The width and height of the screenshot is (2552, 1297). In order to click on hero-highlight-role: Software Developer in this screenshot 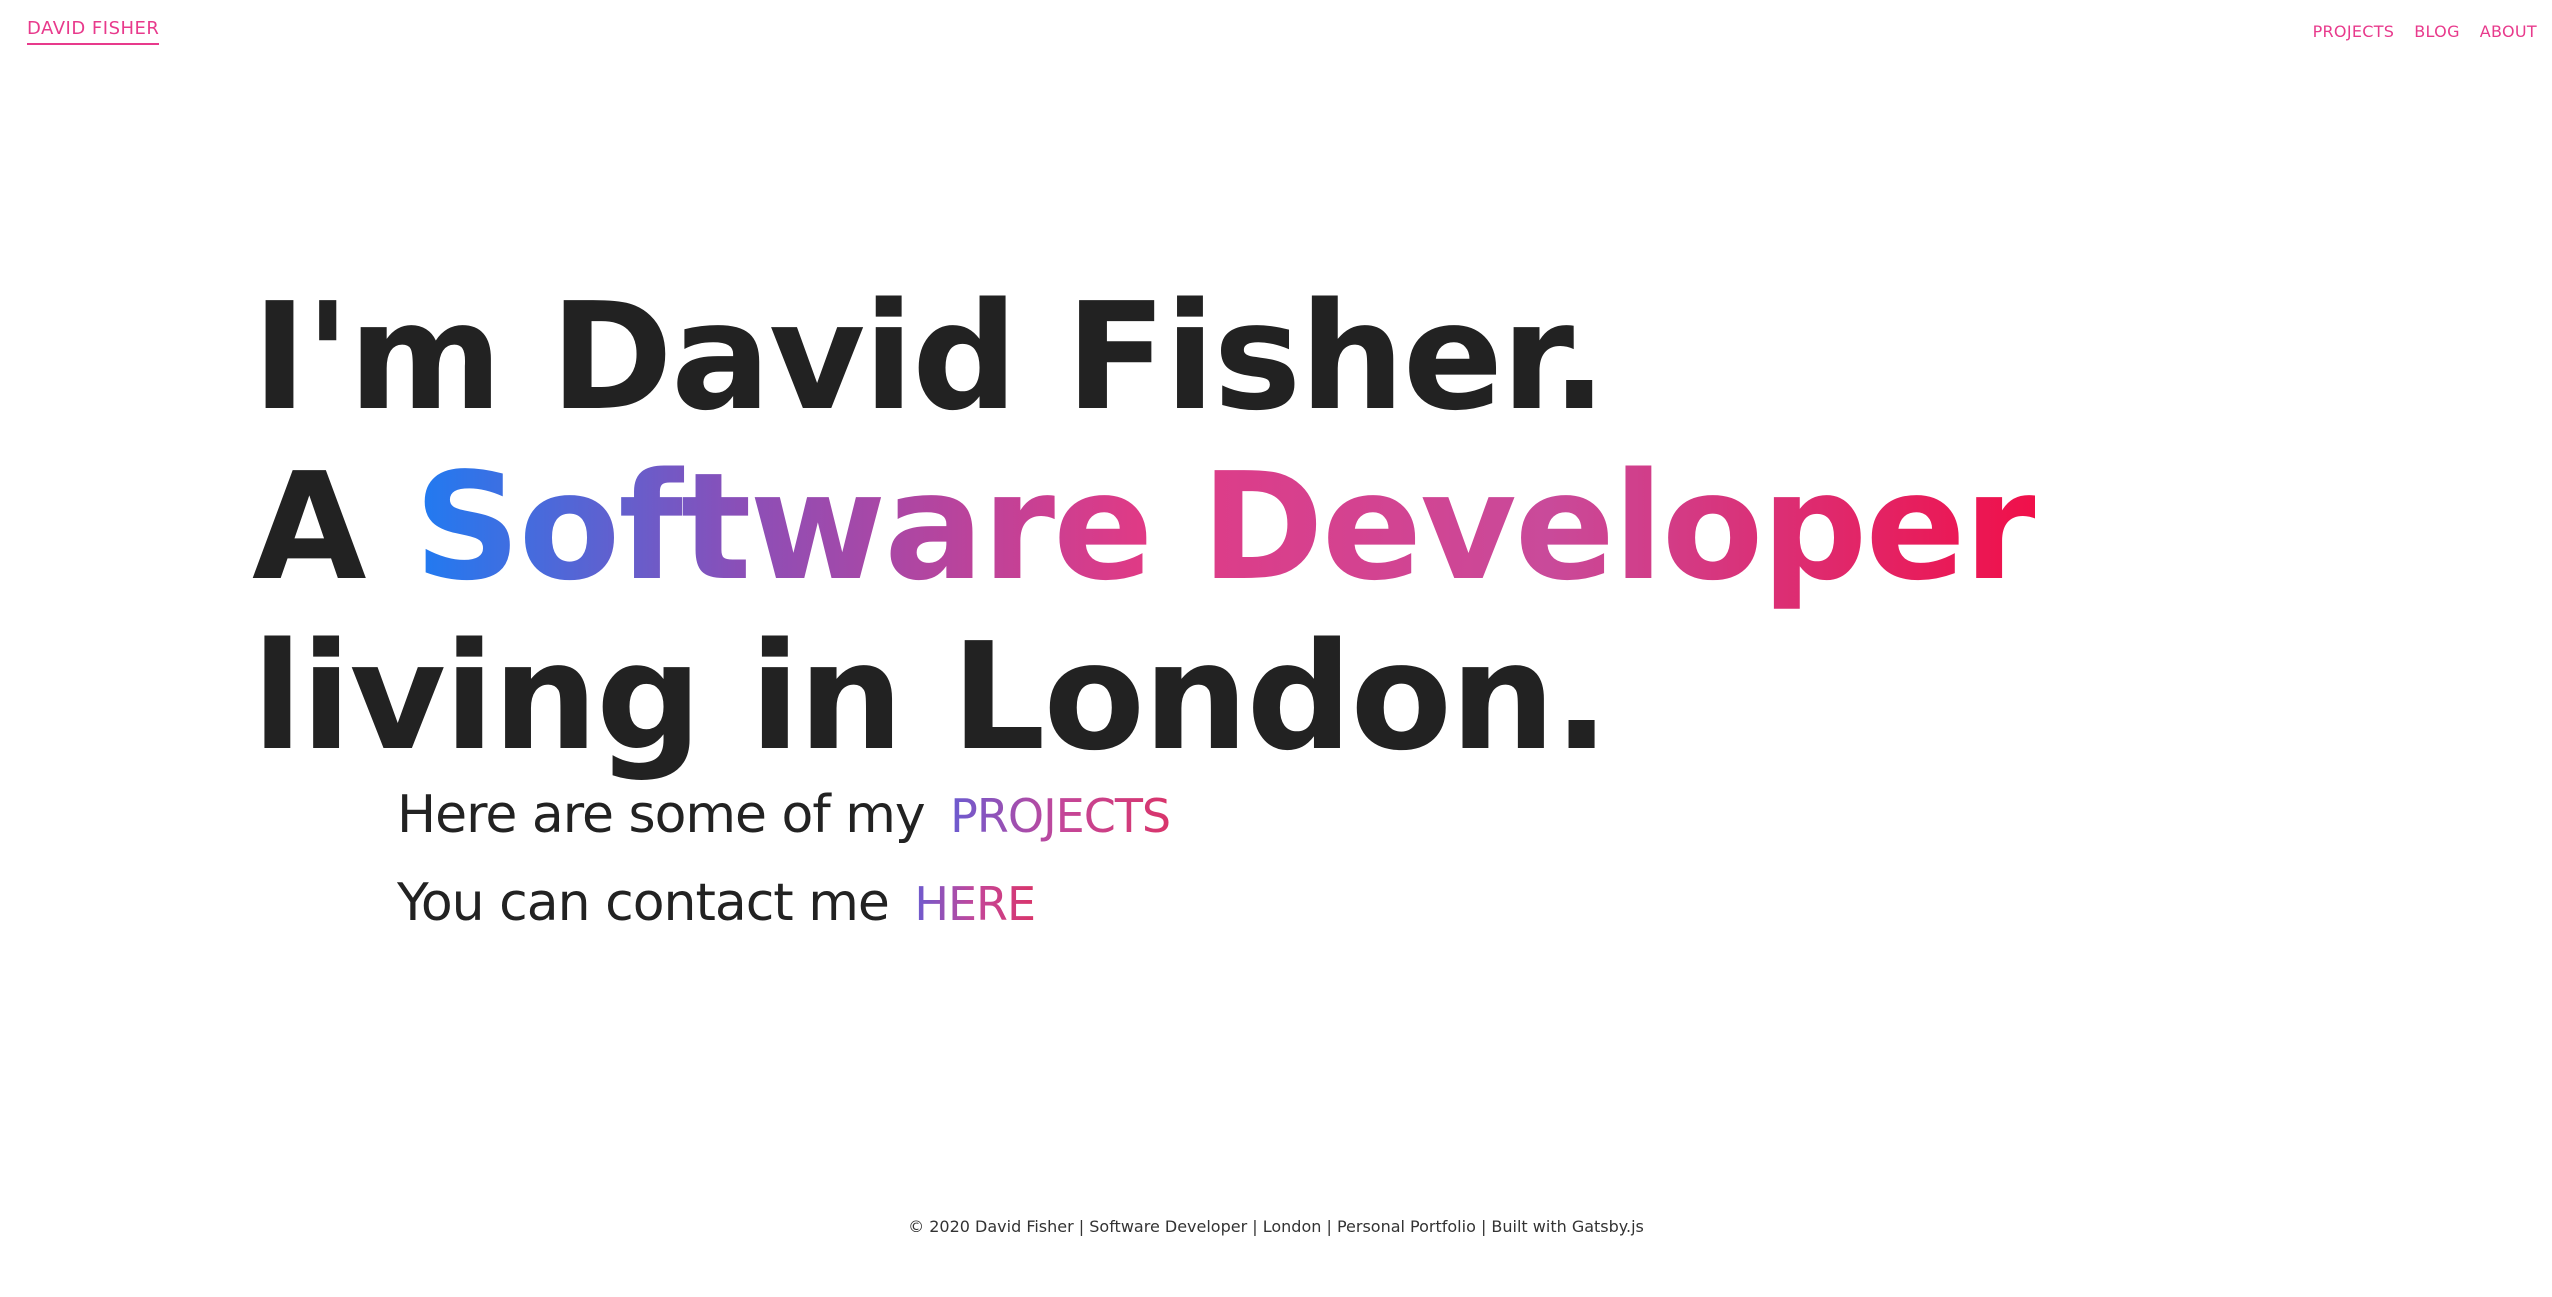, I will do `click(1225, 527)`.